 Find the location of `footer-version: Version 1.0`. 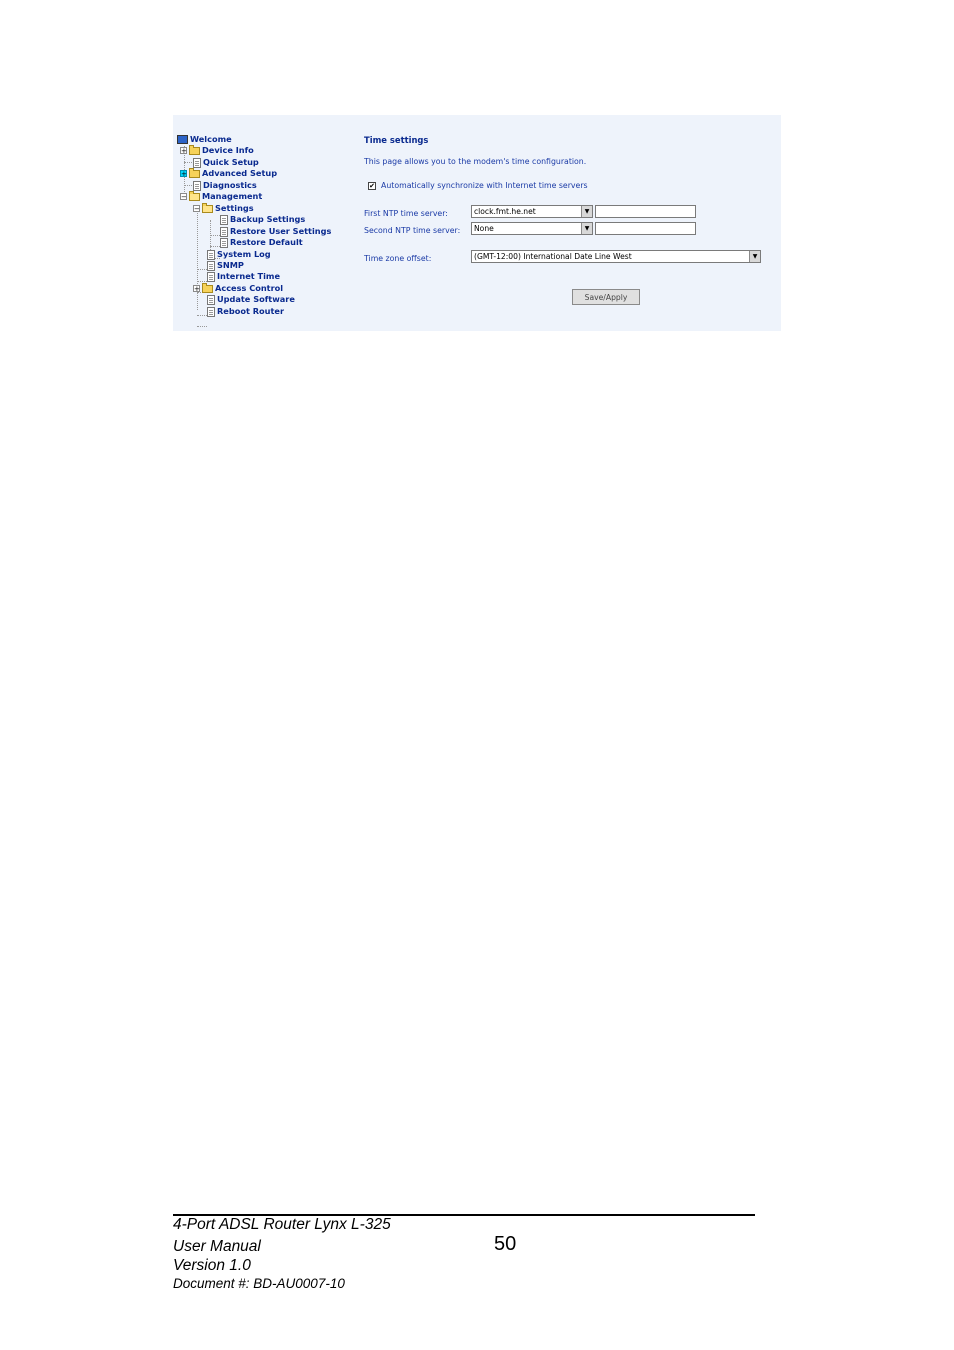

footer-version: Version 1.0 is located at coordinates (212, 1265).